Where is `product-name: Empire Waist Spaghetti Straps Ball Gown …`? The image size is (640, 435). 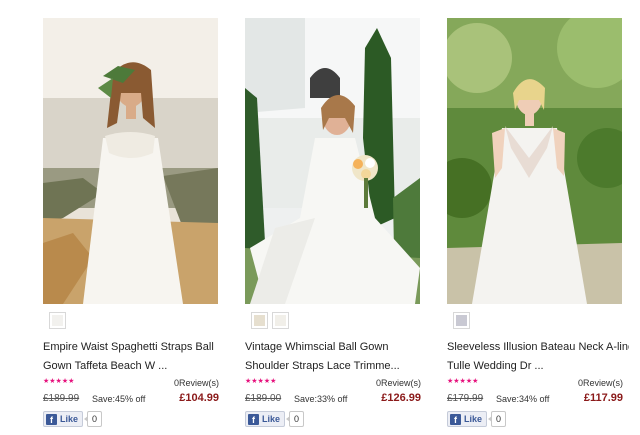
product-name: Empire Waist Spaghetti Straps Ball Gown … is located at coordinates (134, 357).